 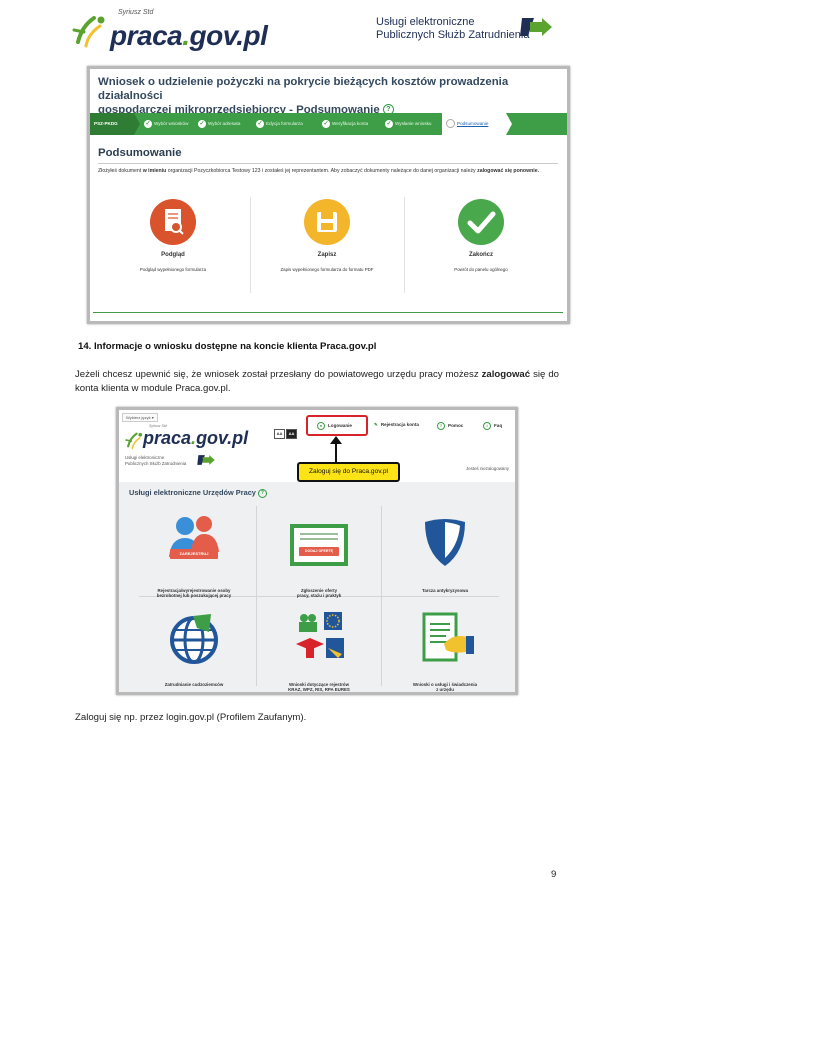 What do you see at coordinates (336, 453) in the screenshot?
I see `arrow-shaft` at bounding box center [336, 453].